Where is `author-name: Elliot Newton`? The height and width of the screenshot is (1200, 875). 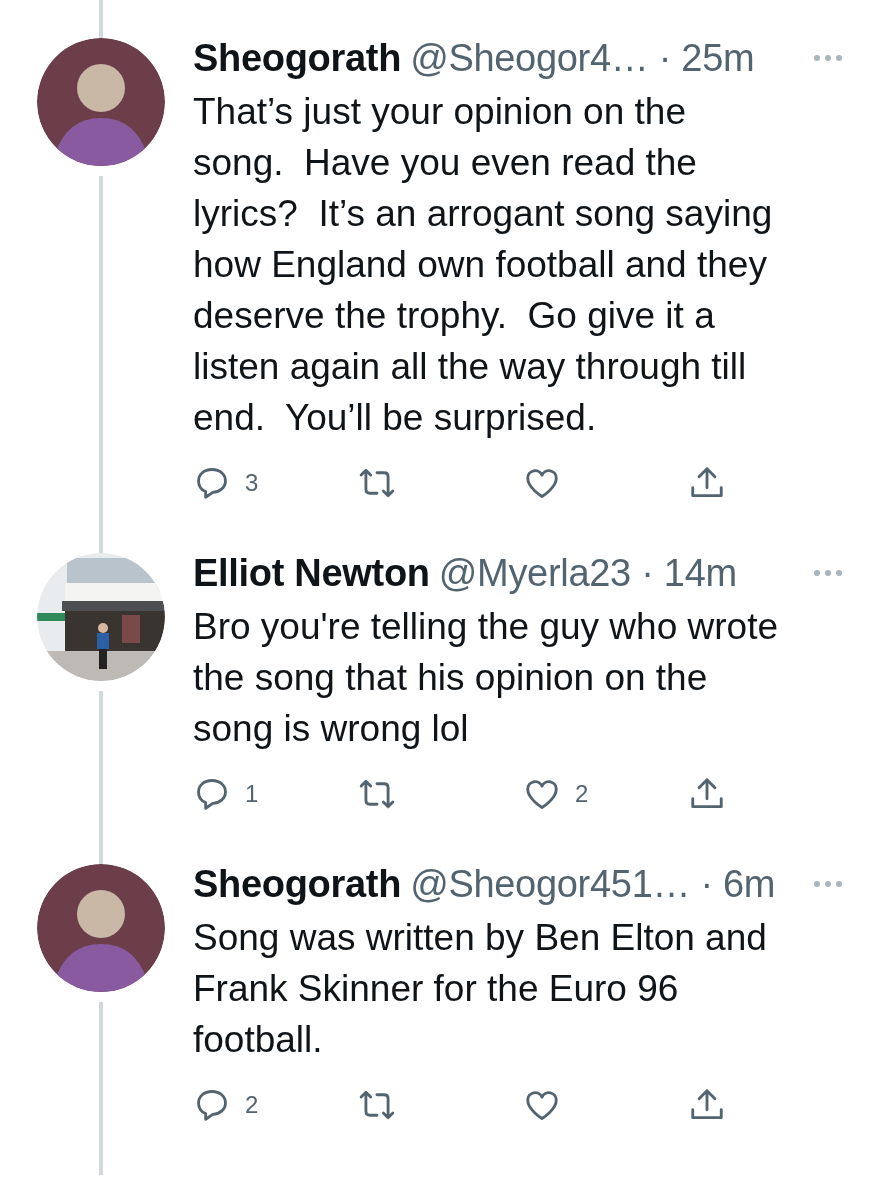 author-name: Elliot Newton is located at coordinates (311, 573).